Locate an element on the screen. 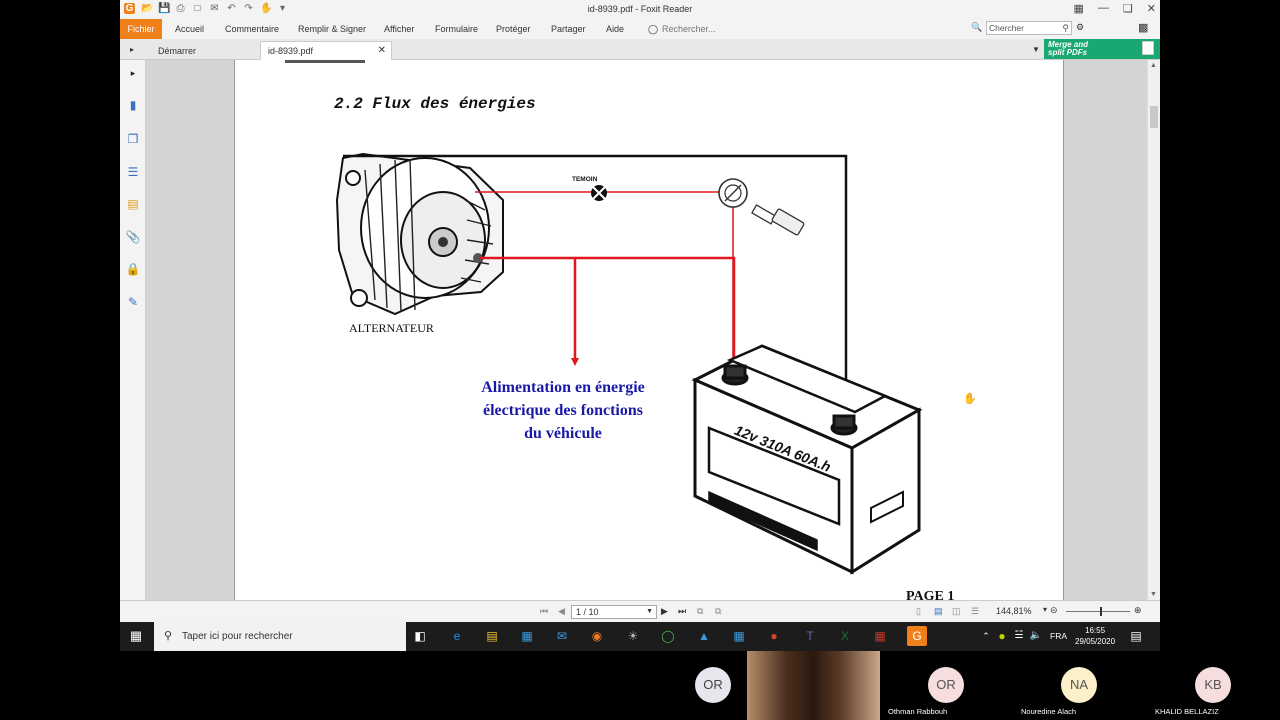 Image resolution: width=1280 pixels, height=720 pixels. reflow-icon: ☰ is located at coordinates (975, 611).